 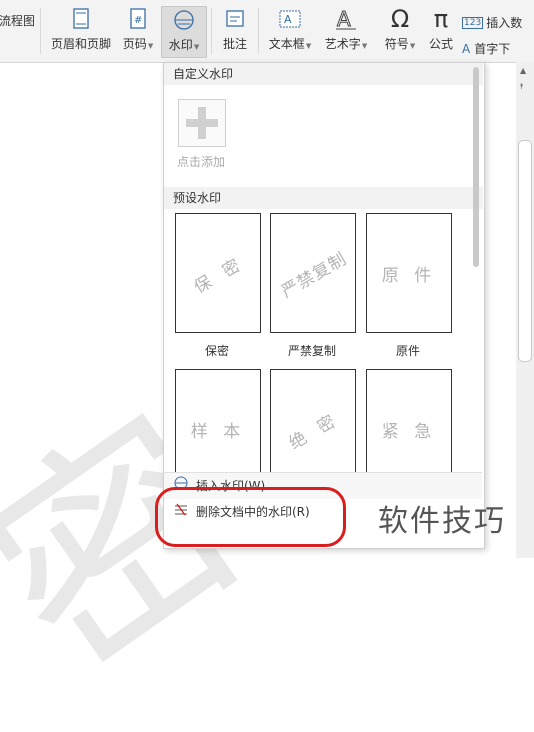 What do you see at coordinates (476, 167) in the screenshot?
I see `menu-scrollbar-thumb` at bounding box center [476, 167].